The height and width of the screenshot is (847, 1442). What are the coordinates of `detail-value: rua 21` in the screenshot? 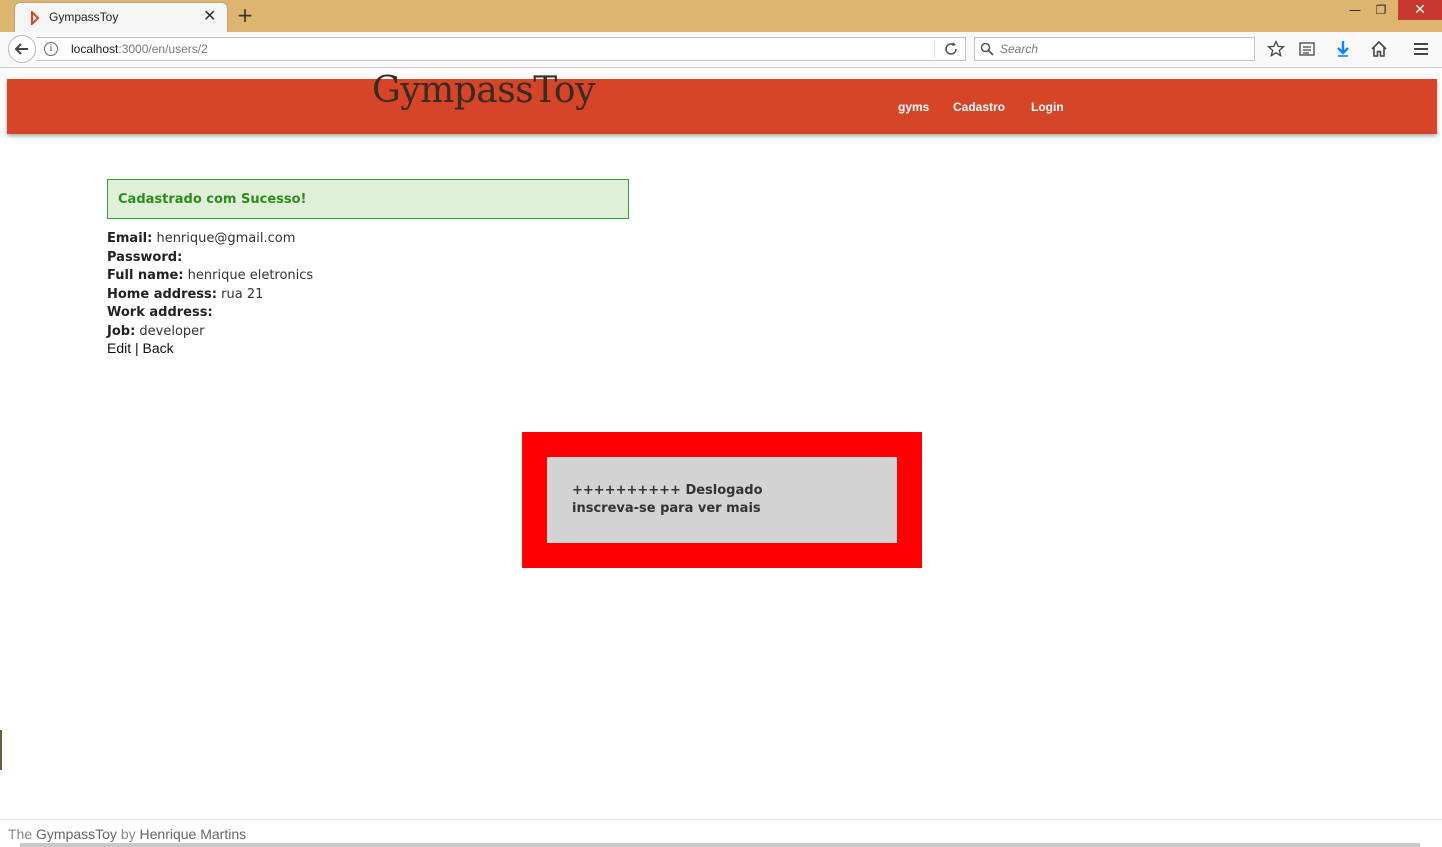 It's located at (242, 294).